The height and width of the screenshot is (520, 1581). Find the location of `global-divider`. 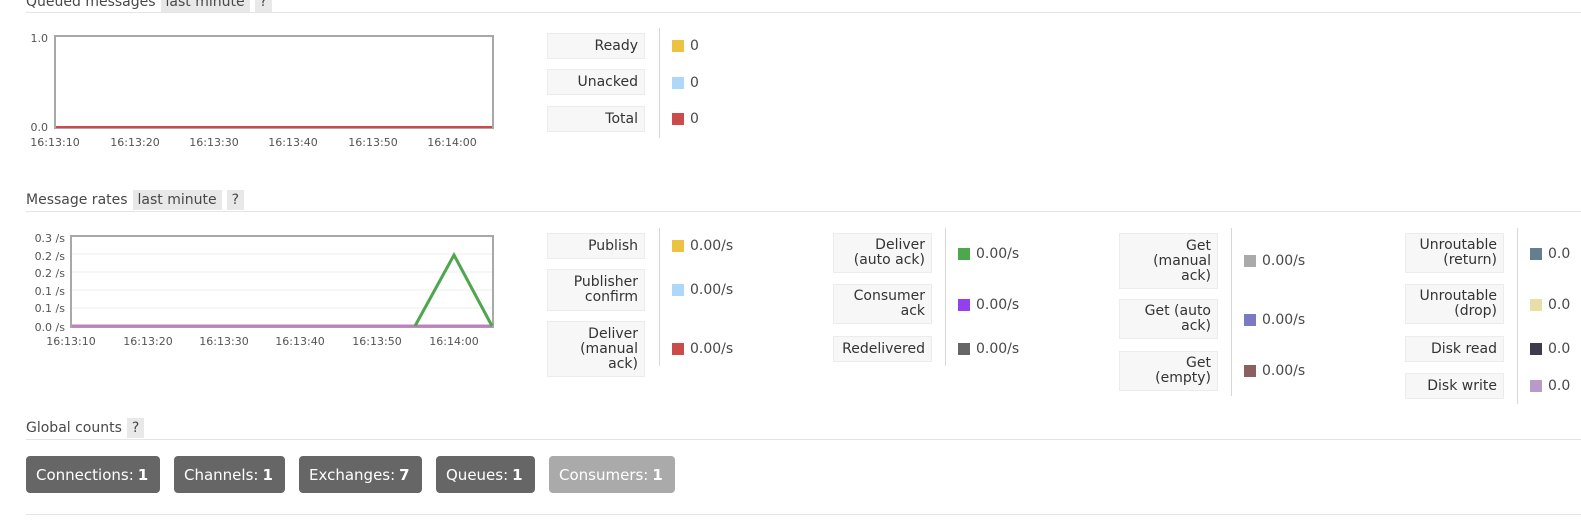

global-divider is located at coordinates (803, 439).